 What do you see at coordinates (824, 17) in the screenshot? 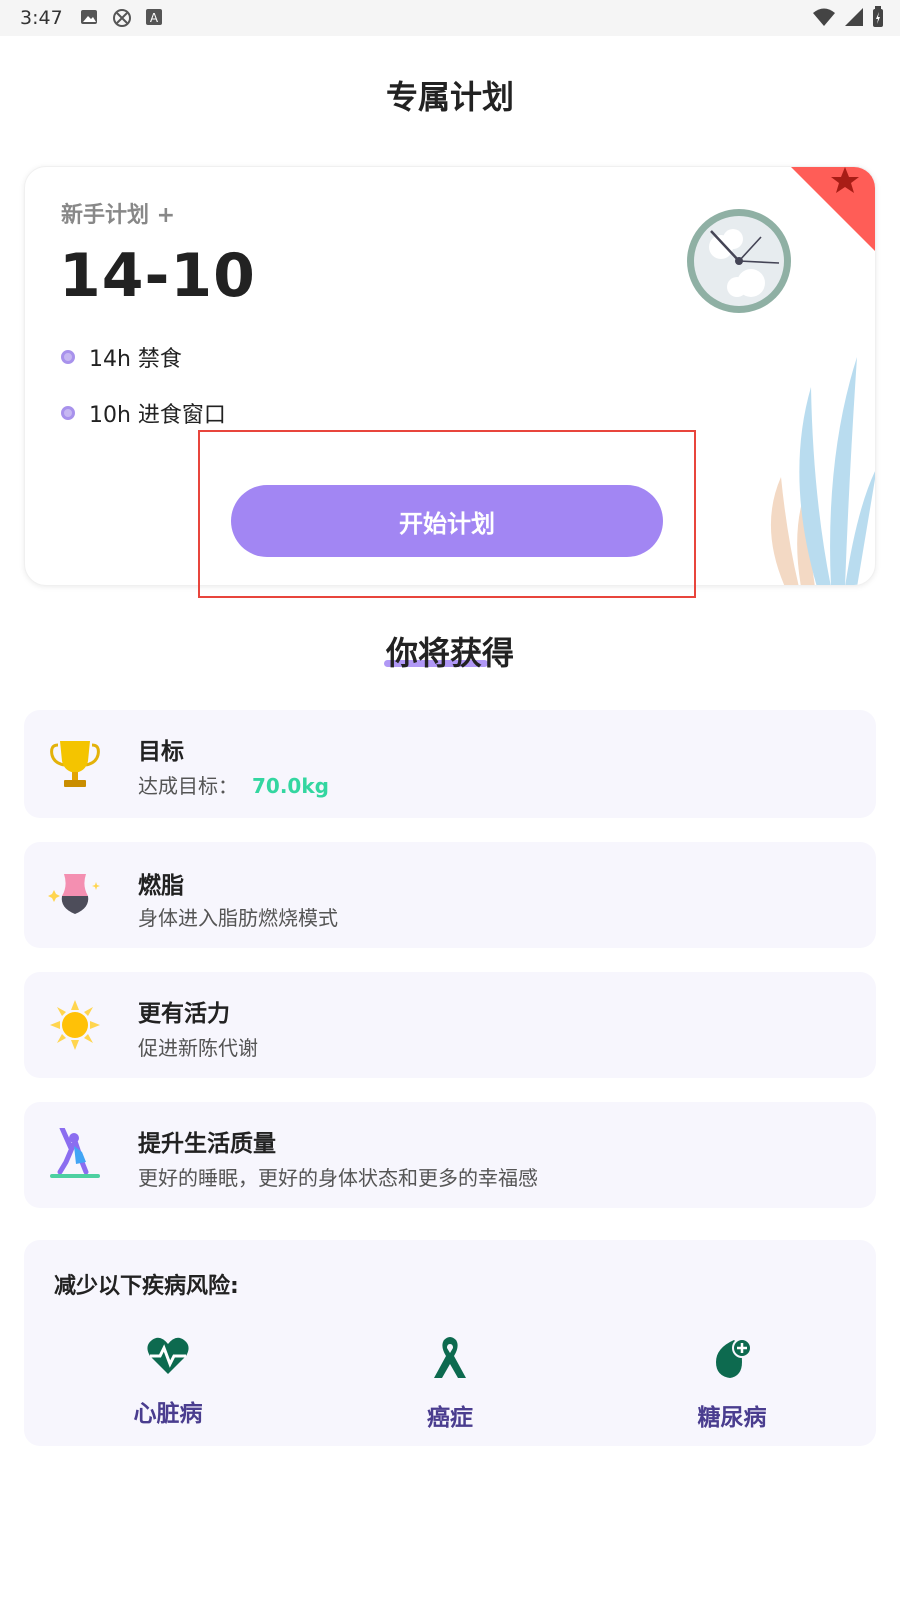
I see `wifi-icon` at bounding box center [824, 17].